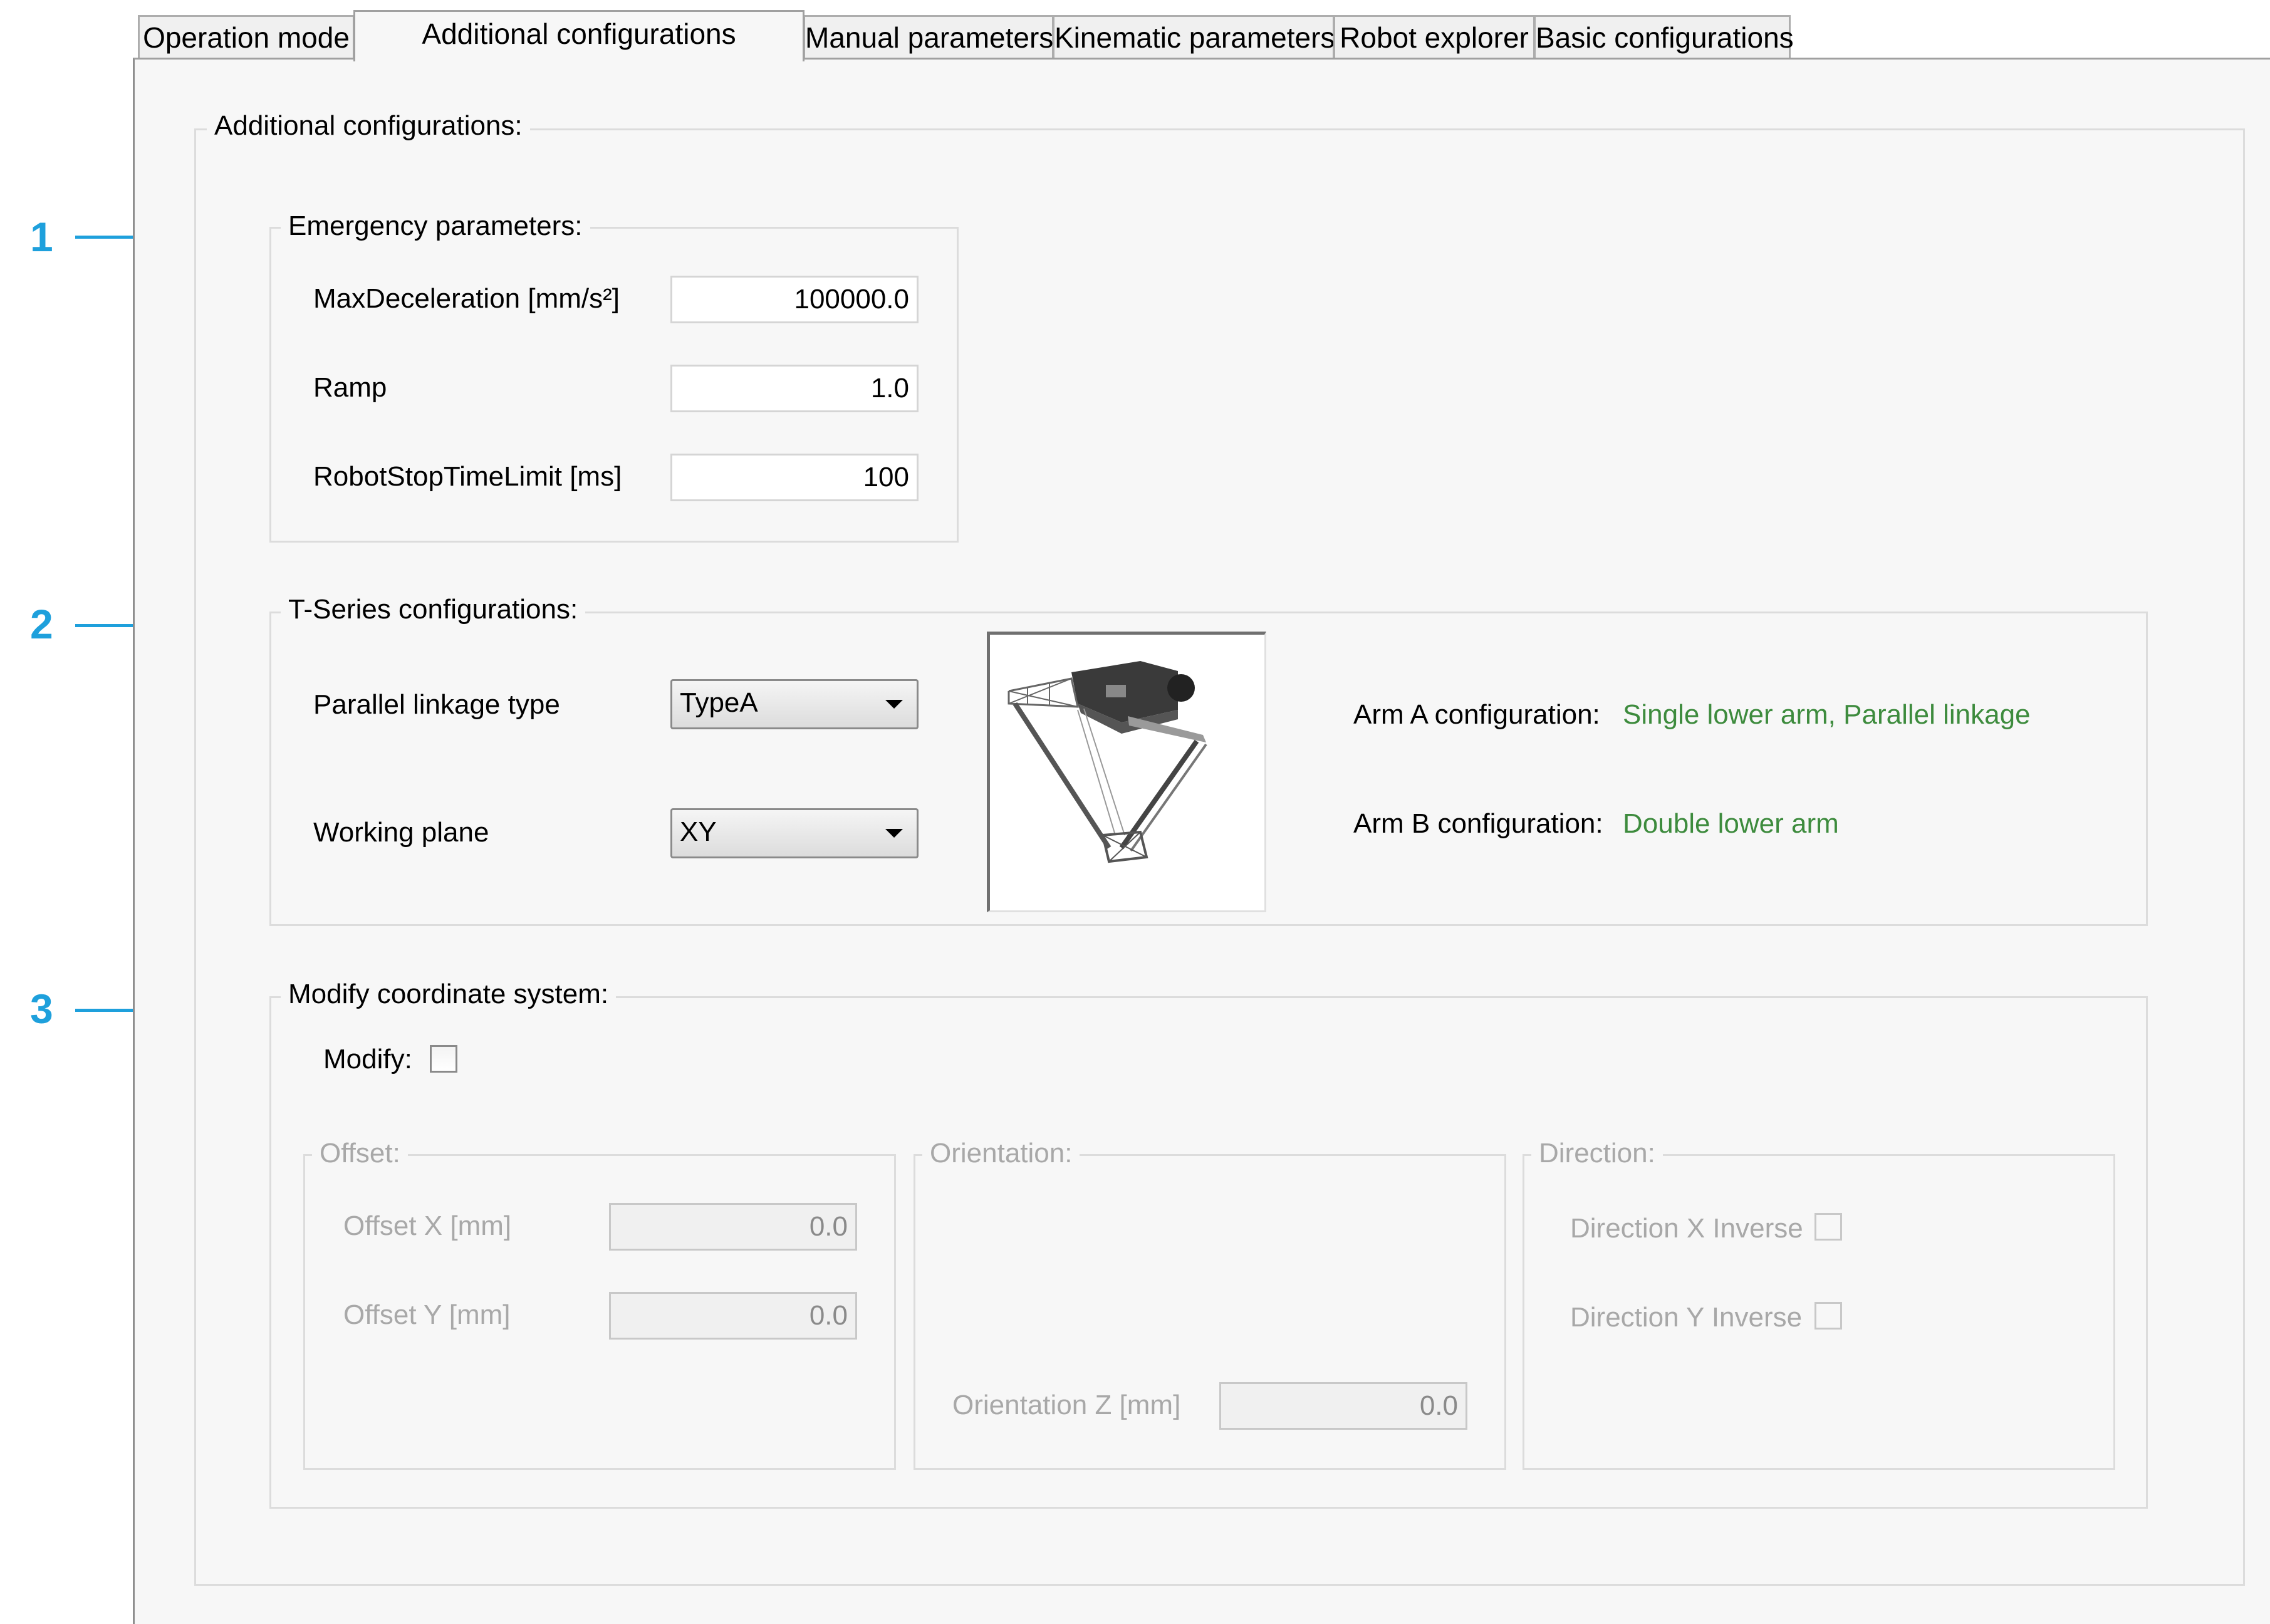 The image size is (2270, 1624). I want to click on parallel-linkage-type-label: Parallel linkage type, so click(436, 704).